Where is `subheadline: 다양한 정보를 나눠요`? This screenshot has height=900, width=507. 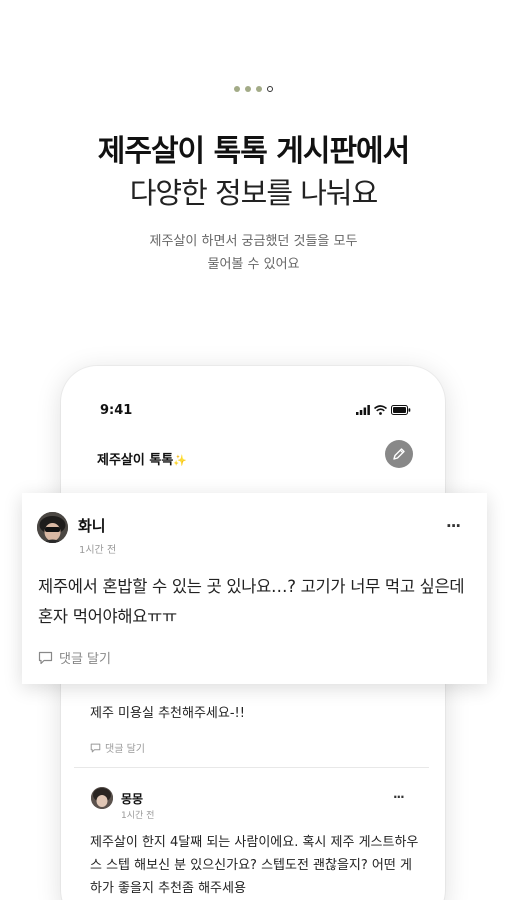 subheadline: 다양한 정보를 나눠요 is located at coordinates (254, 193).